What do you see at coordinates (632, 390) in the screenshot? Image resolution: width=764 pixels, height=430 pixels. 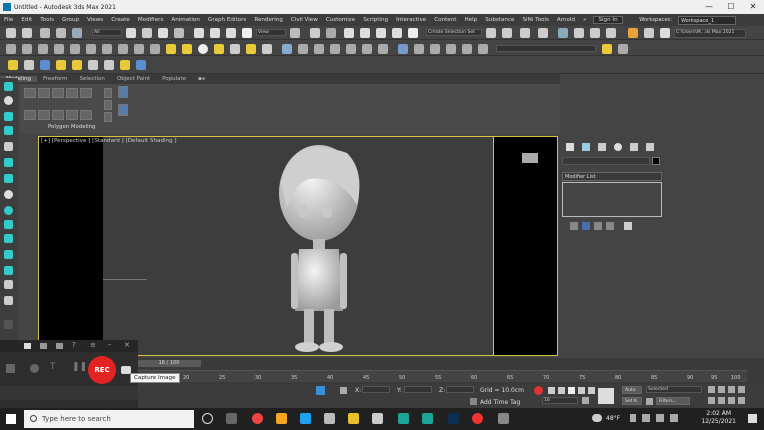 I see `auto-key-button: Auto` at bounding box center [632, 390].